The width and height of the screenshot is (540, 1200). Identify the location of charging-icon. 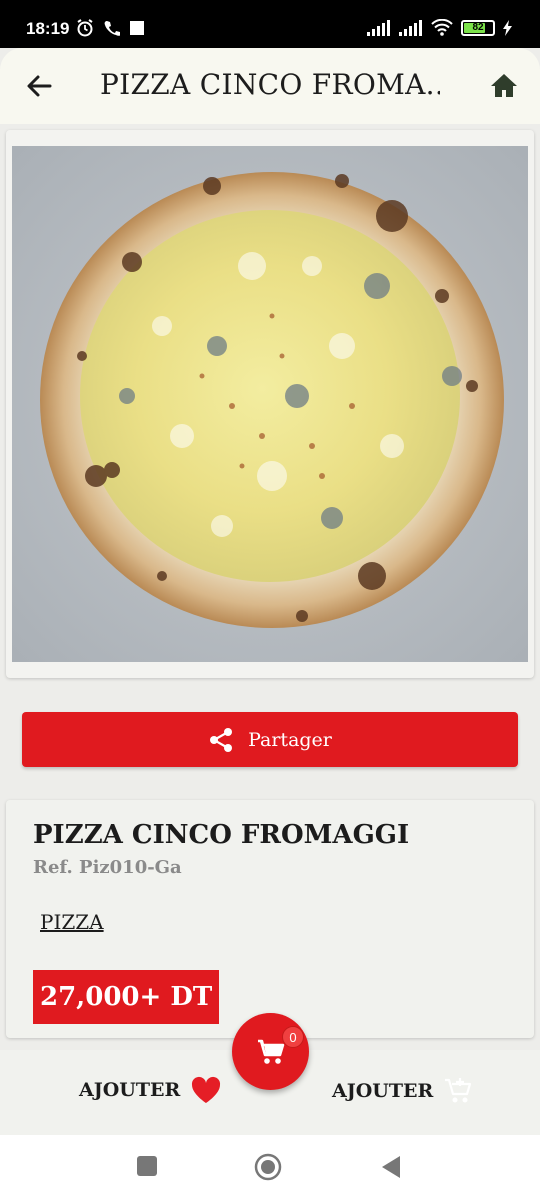
(507, 27).